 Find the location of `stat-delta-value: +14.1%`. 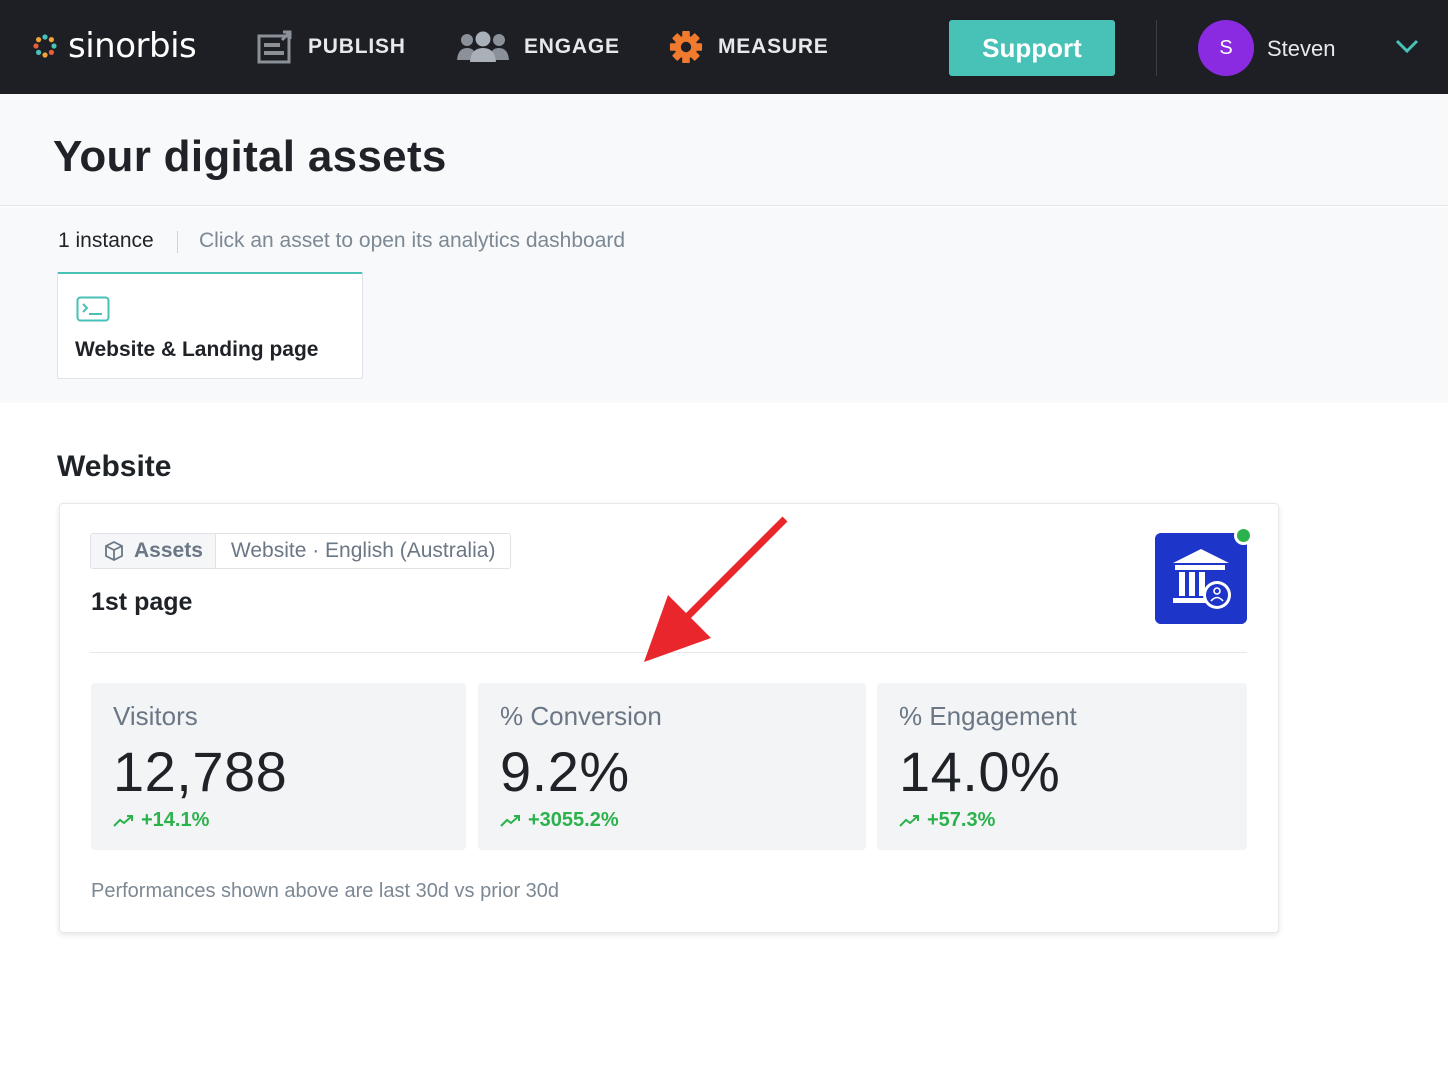

stat-delta-value: +14.1% is located at coordinates (175, 820).